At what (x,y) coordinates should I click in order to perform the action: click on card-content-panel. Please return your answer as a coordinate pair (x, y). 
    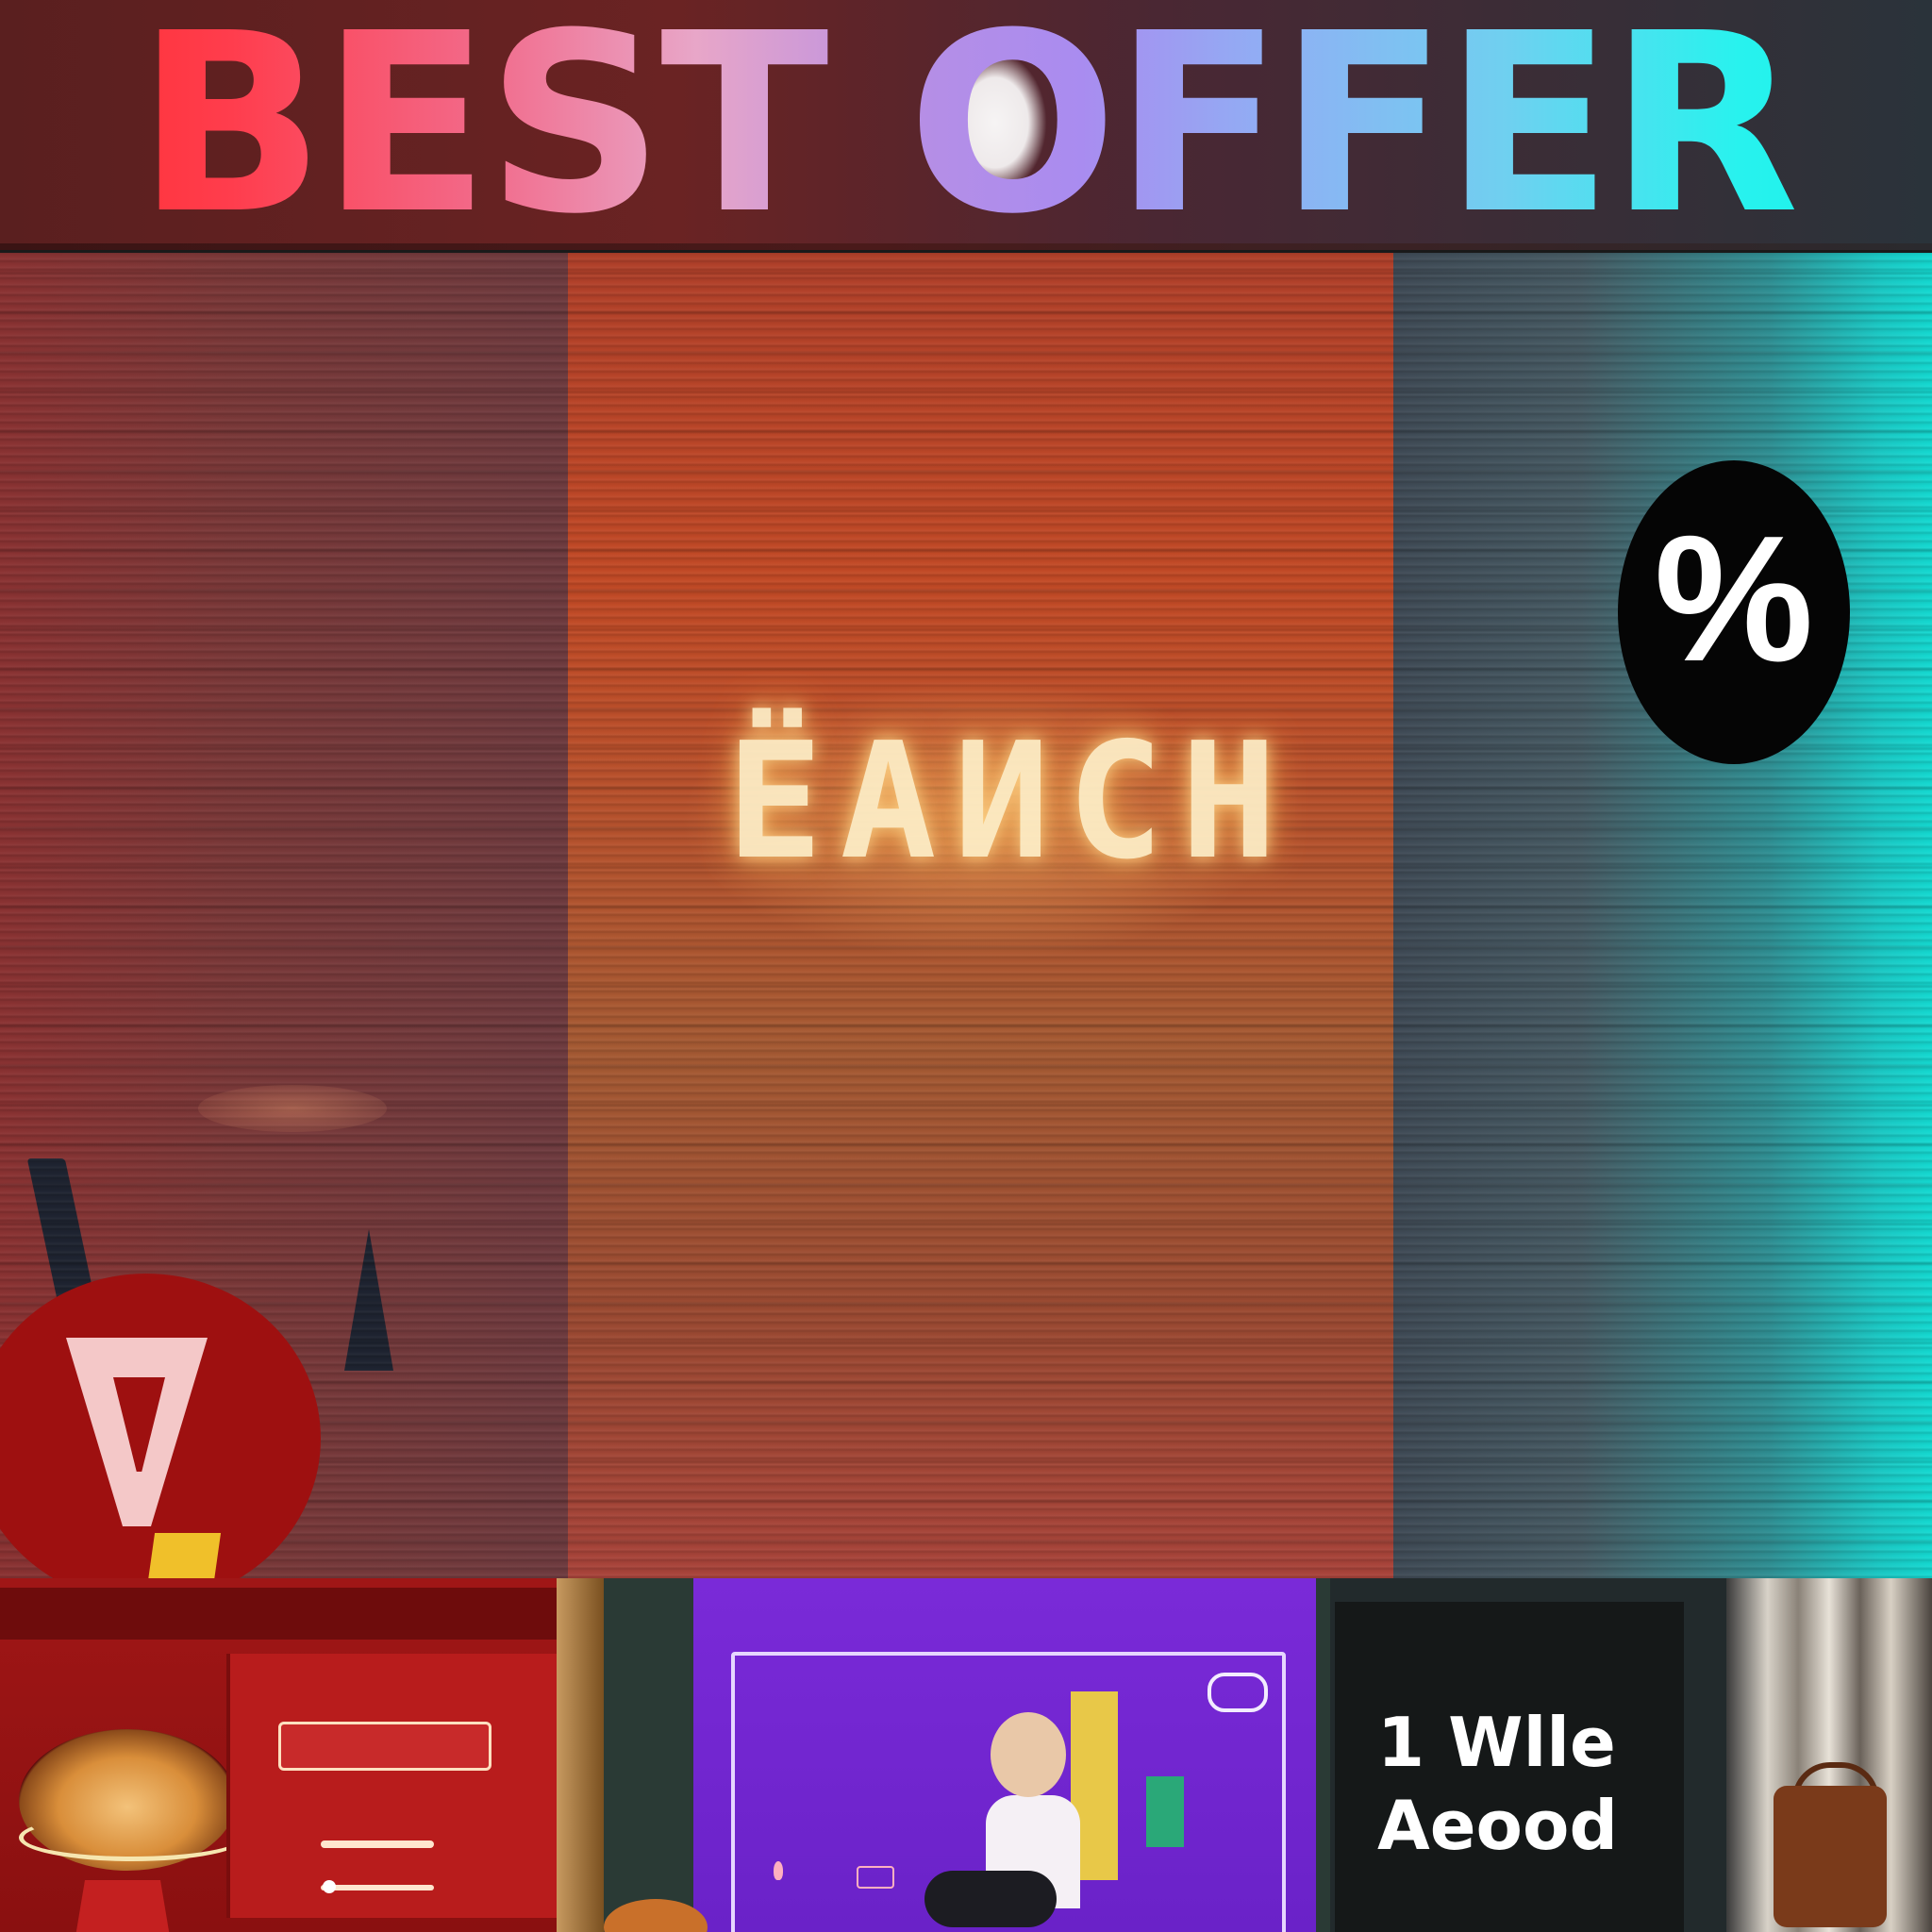
    Looking at the image, I should click on (402, 1786).